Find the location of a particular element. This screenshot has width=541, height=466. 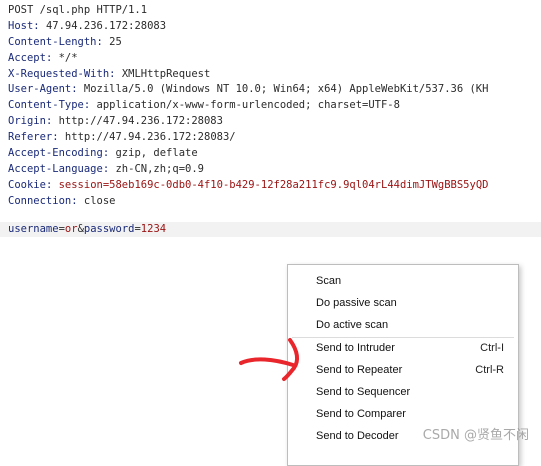

header-name: Content-Type is located at coordinates (46, 105).